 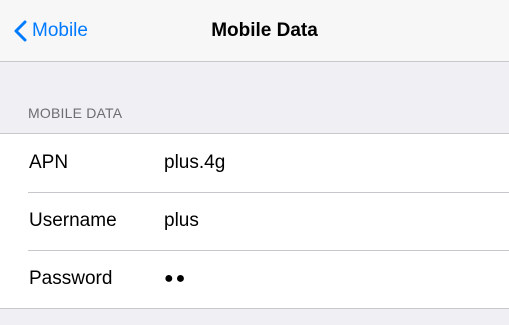 What do you see at coordinates (264, 30) in the screenshot?
I see `page-title: Mobile Data` at bounding box center [264, 30].